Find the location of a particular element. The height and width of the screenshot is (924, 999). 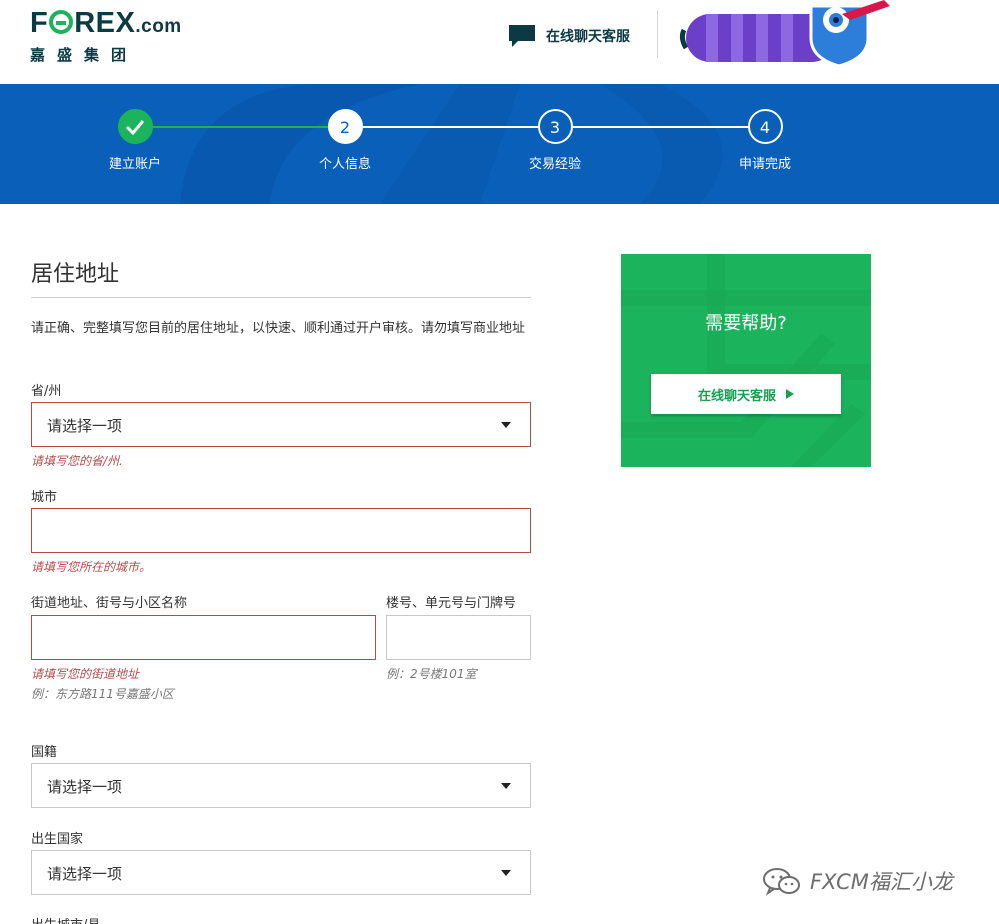

help-title: 需要帮助? is located at coordinates (746, 323).